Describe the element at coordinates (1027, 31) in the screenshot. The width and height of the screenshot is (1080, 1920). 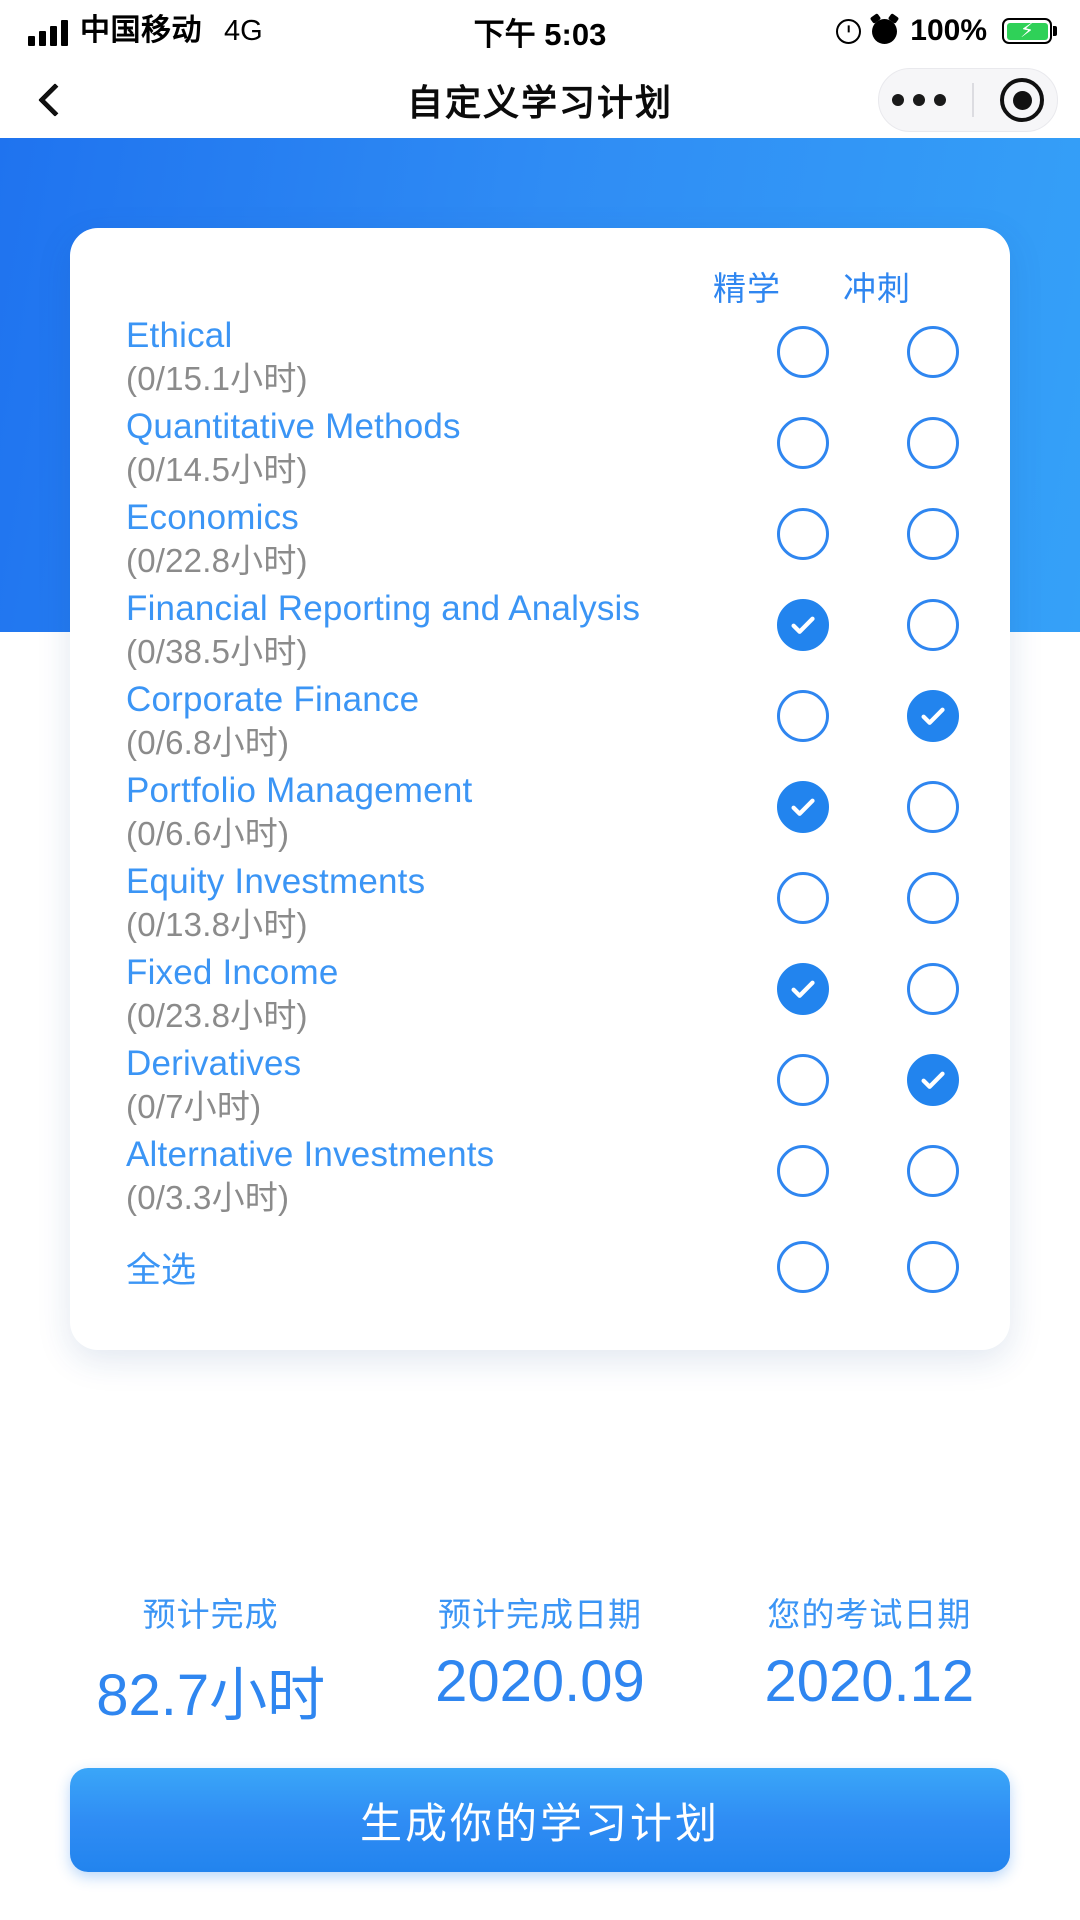
I see `battery-charging-icon: ⚡` at that location.